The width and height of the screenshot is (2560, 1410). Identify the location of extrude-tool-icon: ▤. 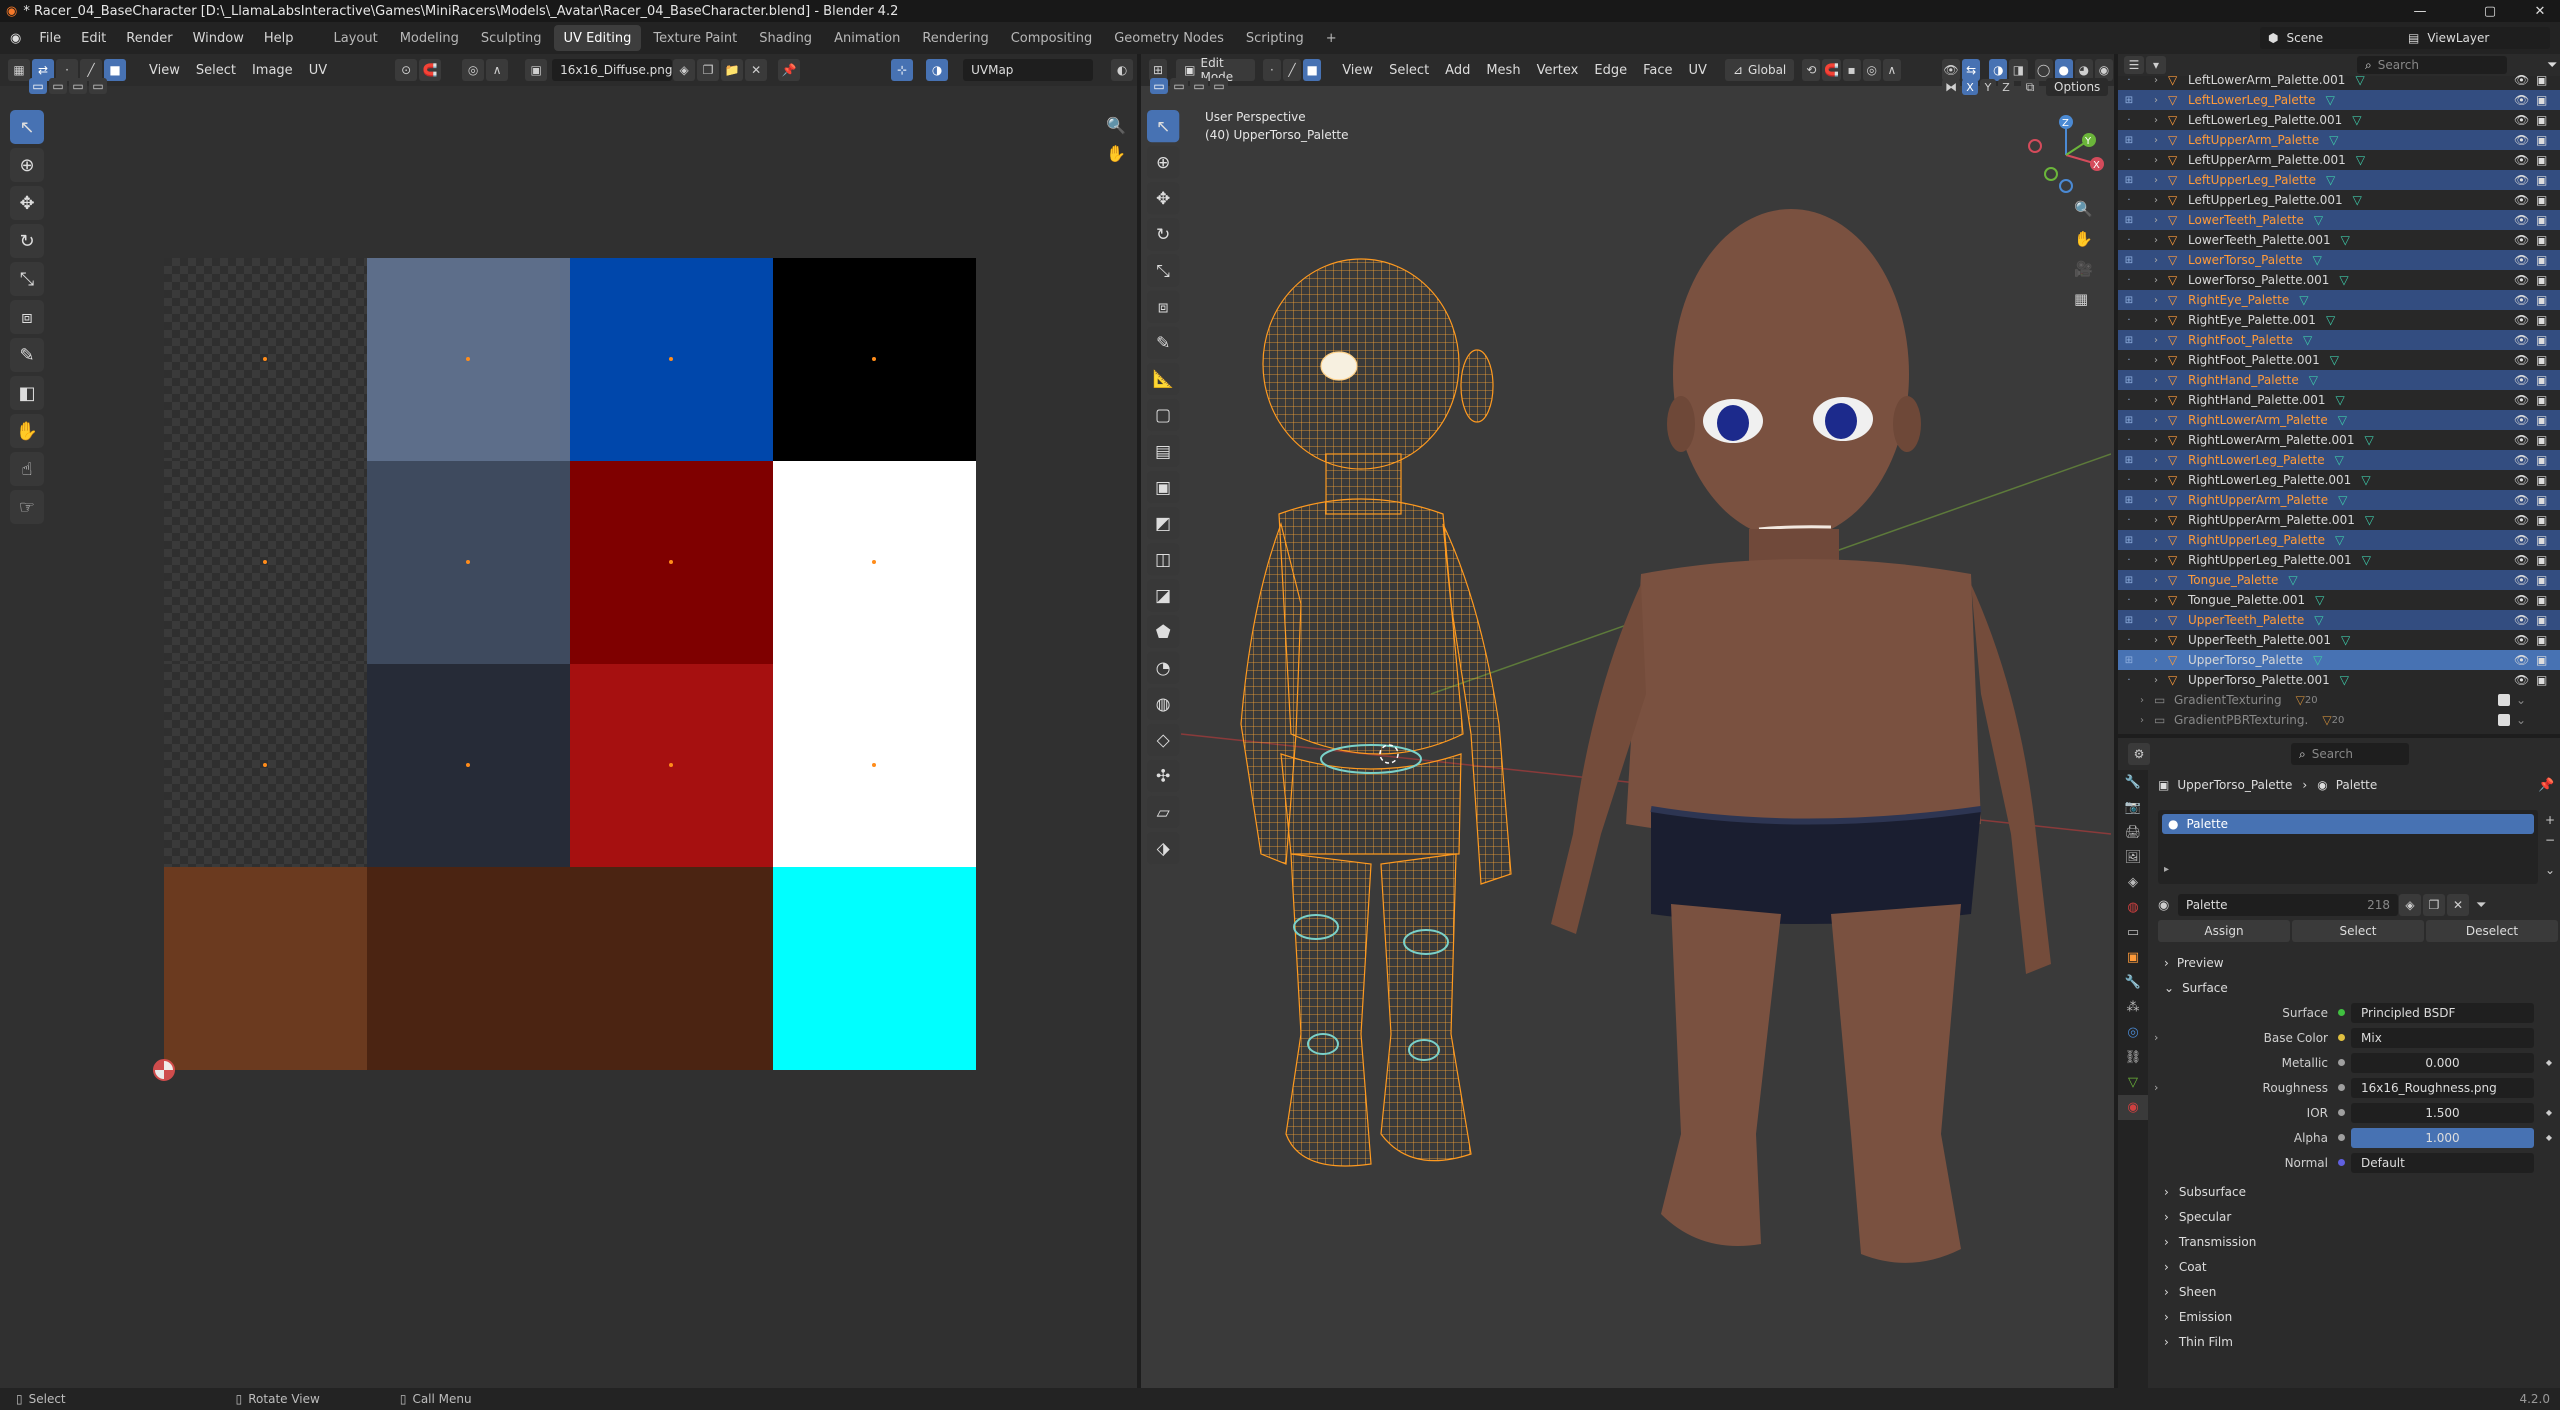
(1163, 451).